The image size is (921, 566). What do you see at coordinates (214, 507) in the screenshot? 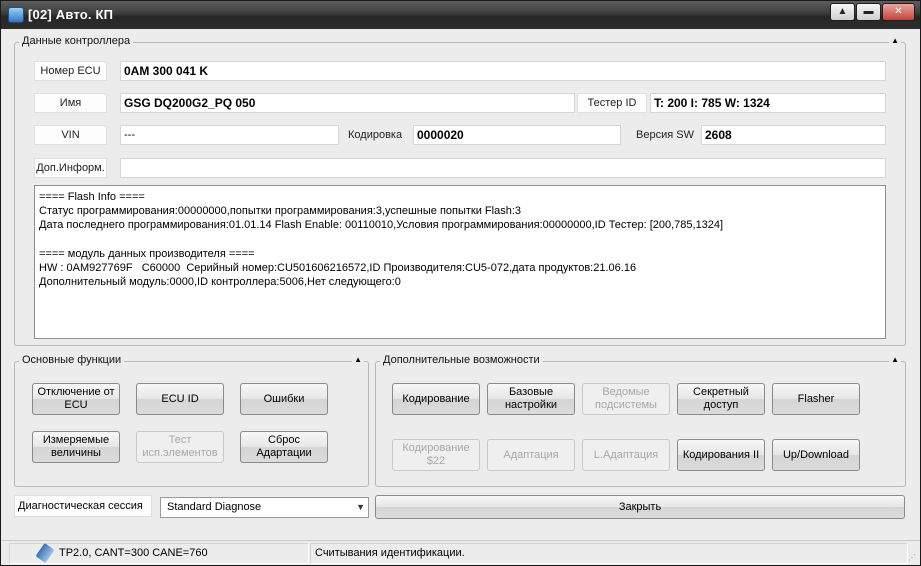
I see `diagnostic-session-value: Standard Diagnose` at bounding box center [214, 507].